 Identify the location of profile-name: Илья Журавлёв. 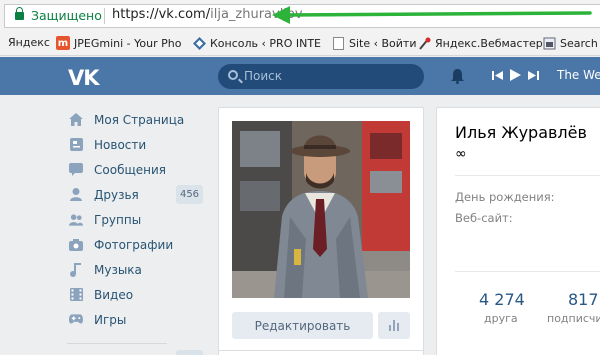
(521, 132).